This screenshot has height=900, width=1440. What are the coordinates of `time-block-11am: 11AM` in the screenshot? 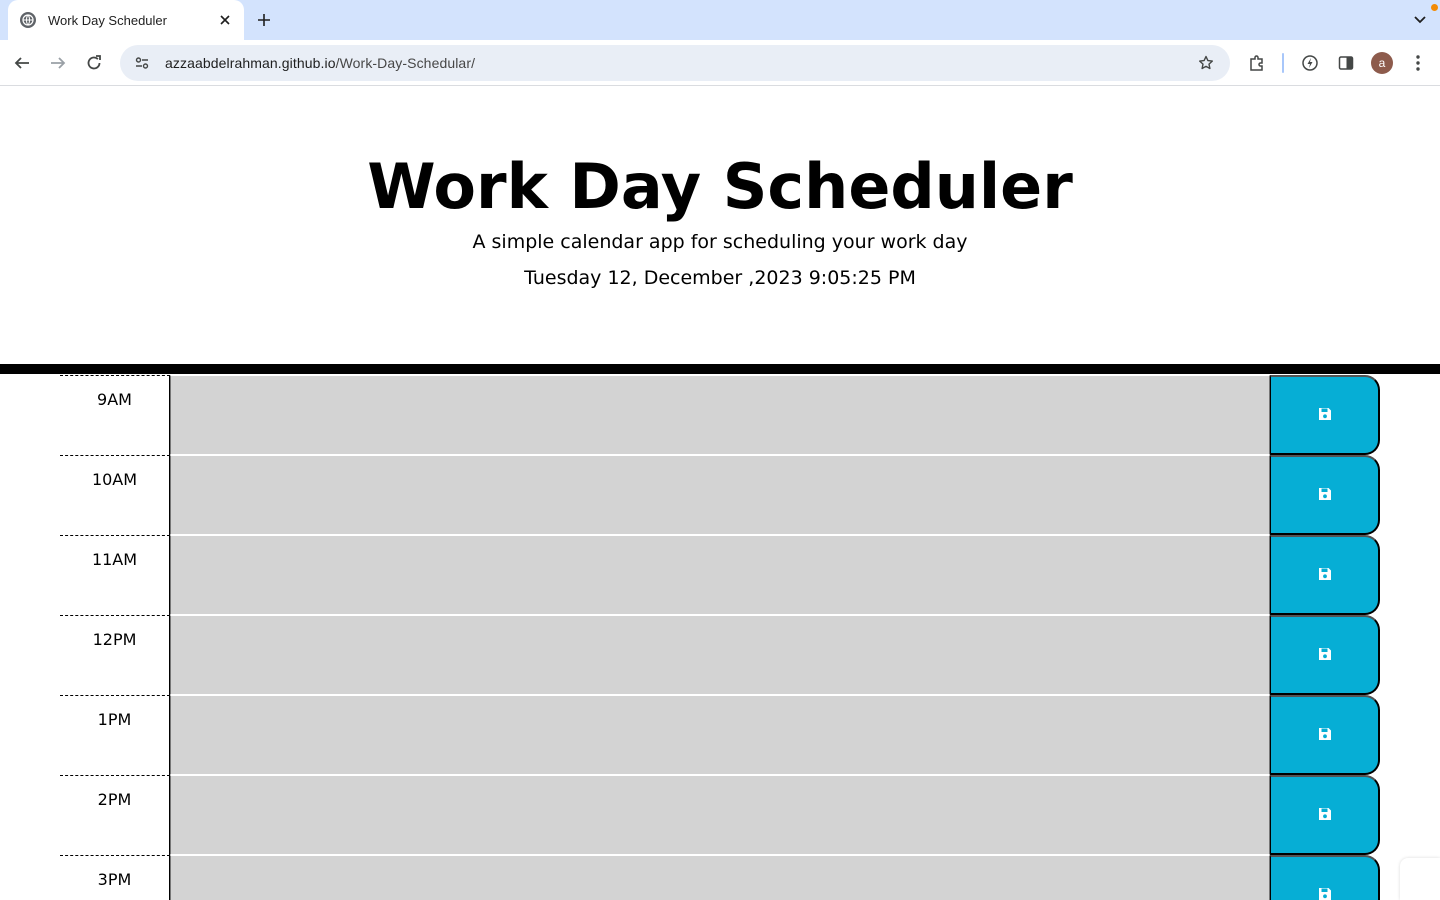 It's located at (720, 575).